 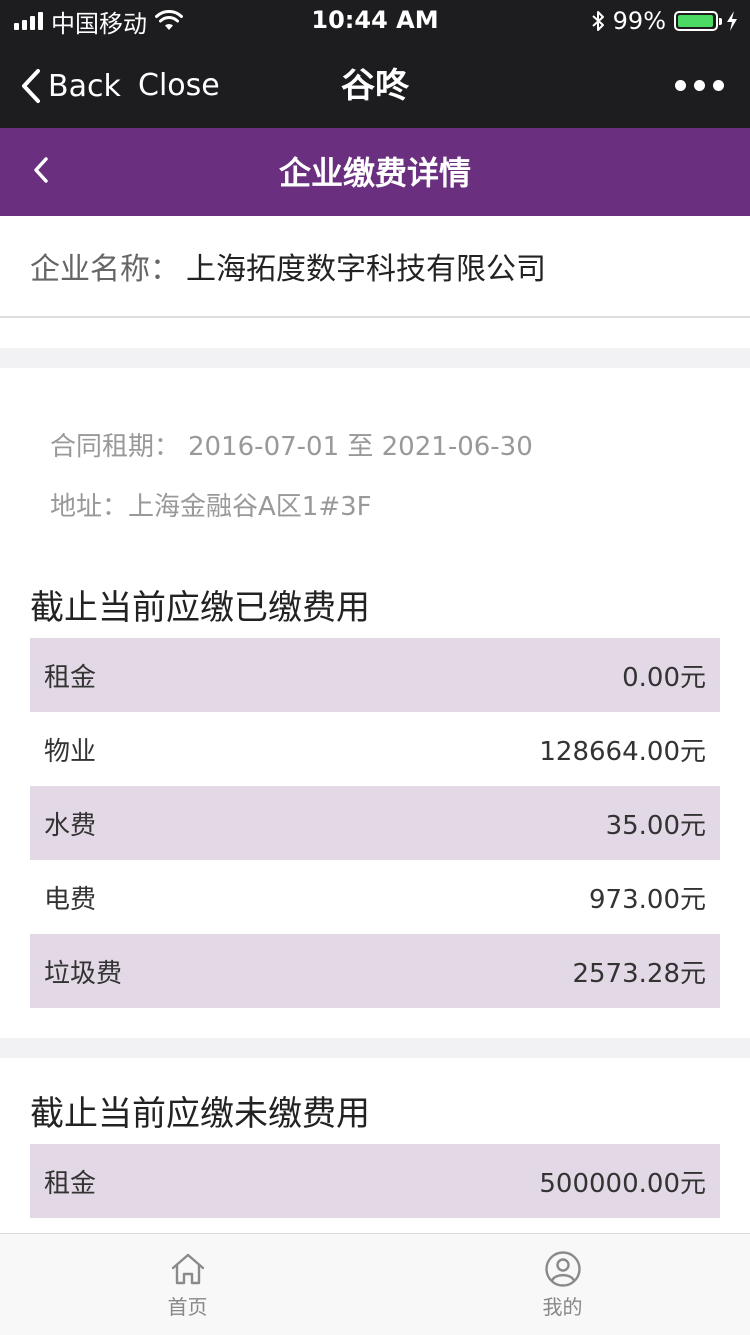 I want to click on profile-icon, so click(x=562, y=1269).